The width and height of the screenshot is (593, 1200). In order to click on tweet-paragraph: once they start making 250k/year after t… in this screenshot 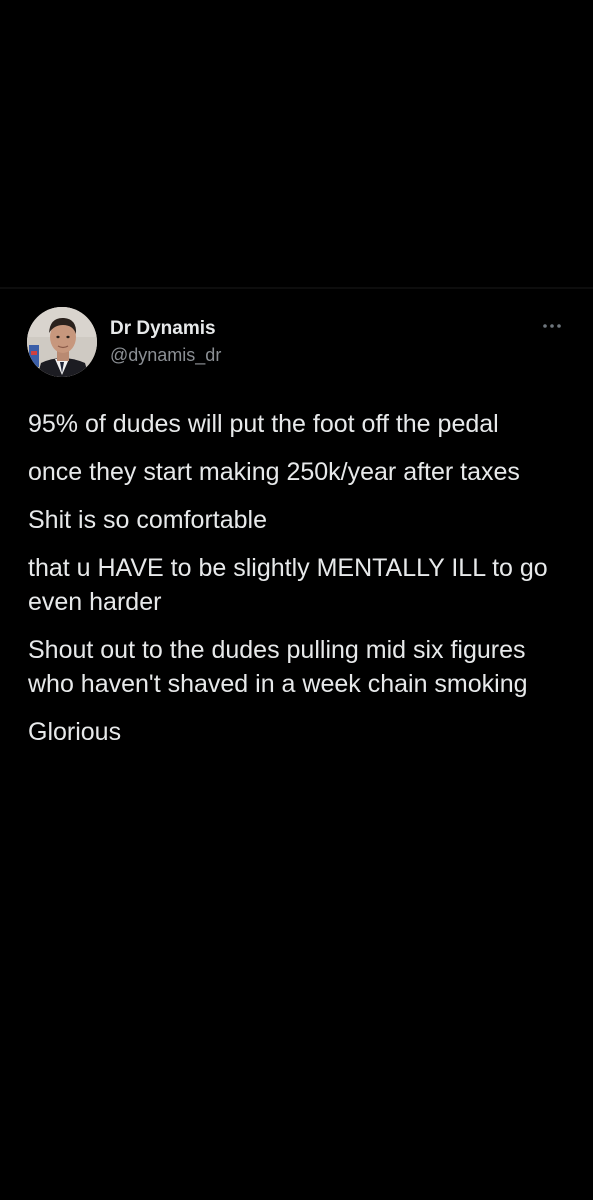, I will do `click(274, 472)`.